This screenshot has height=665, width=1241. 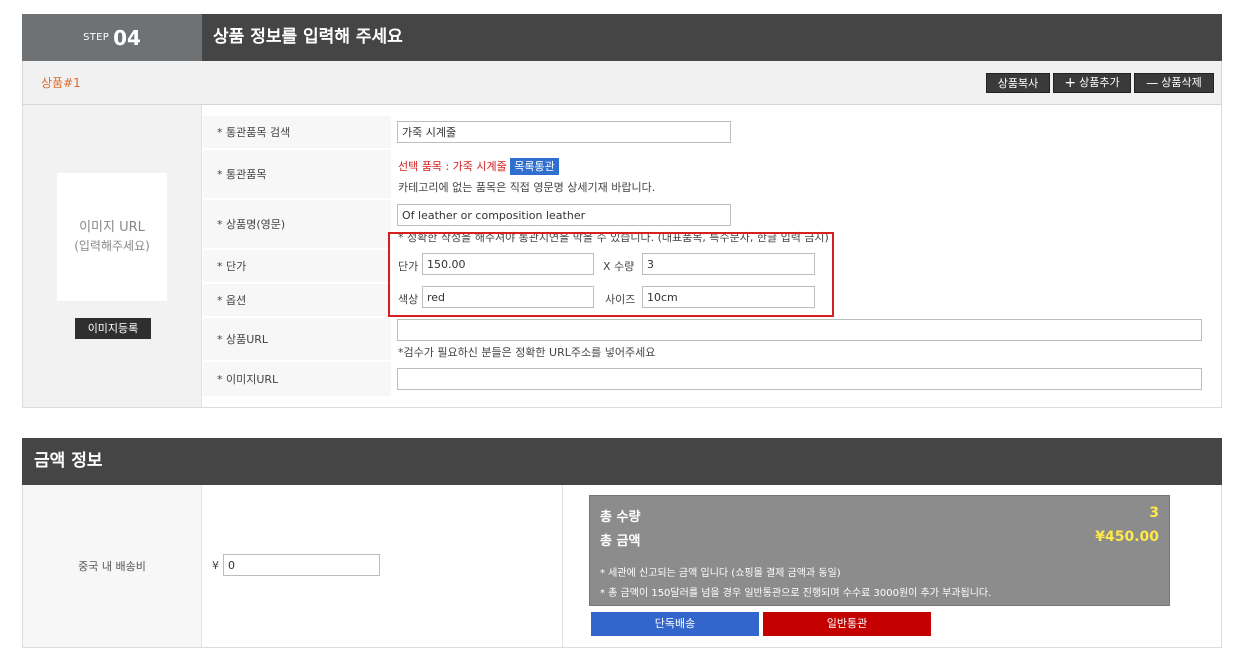 What do you see at coordinates (620, 517) in the screenshot?
I see `total-qty-label: 총 수량` at bounding box center [620, 517].